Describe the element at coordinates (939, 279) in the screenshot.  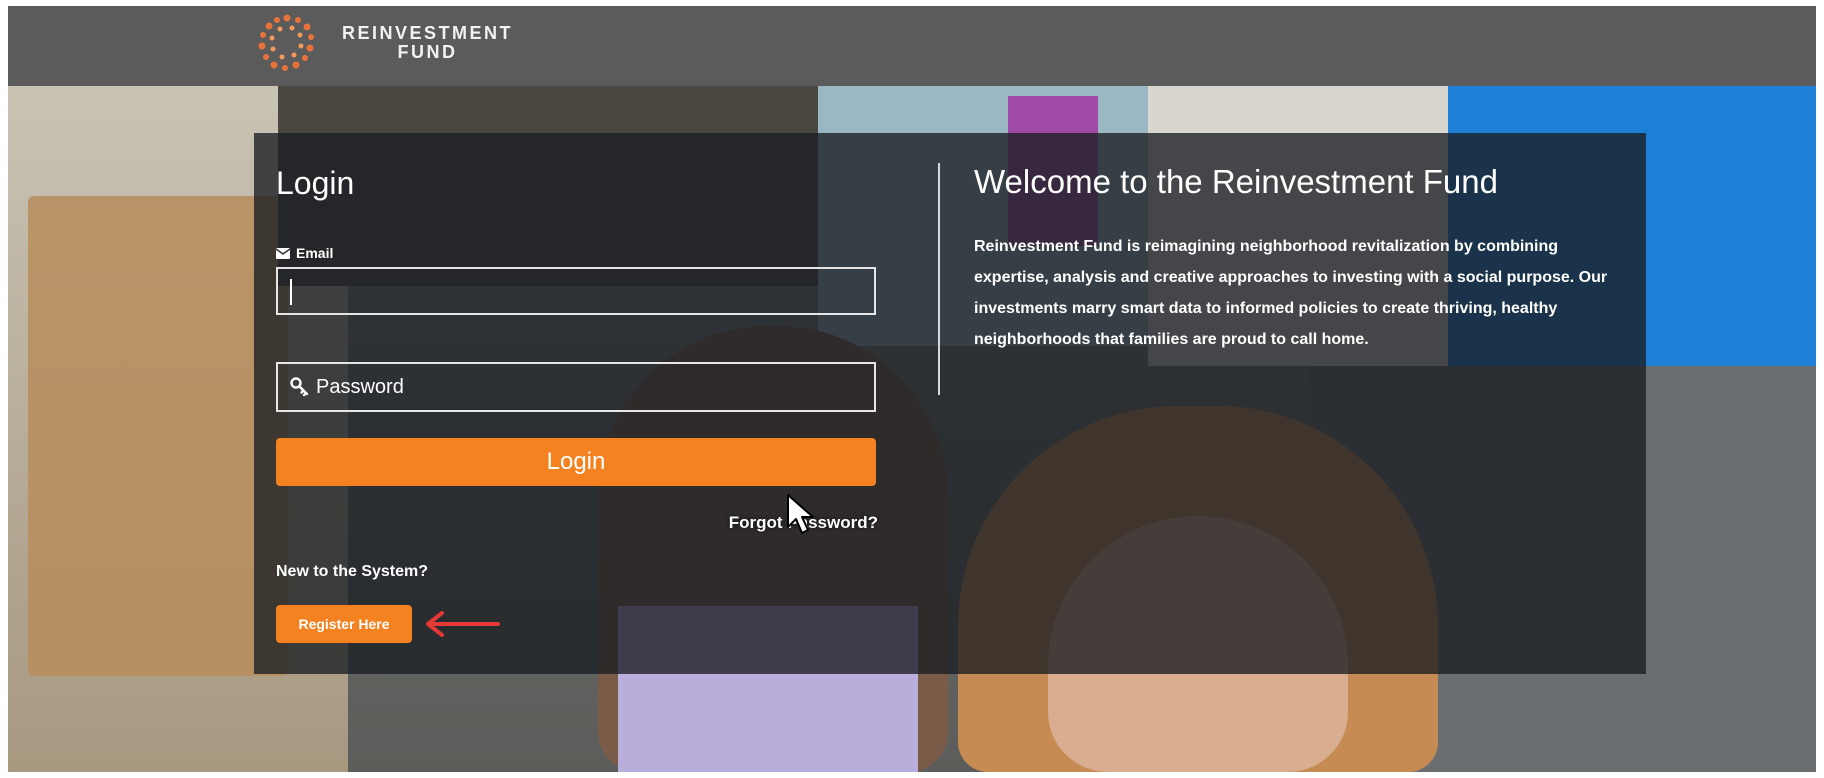
I see `vertical-divider` at that location.